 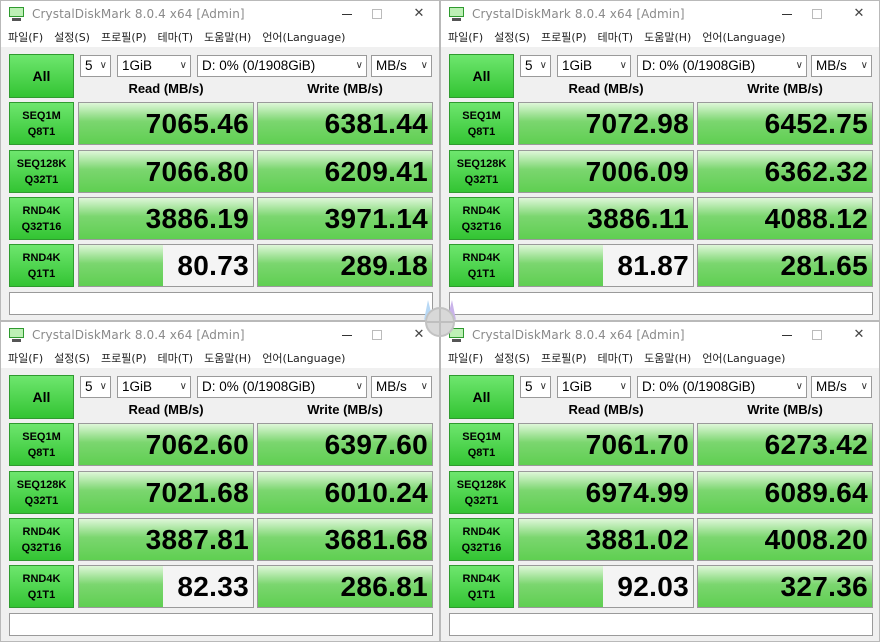 I want to click on read-value: 7065.46, so click(x=197, y=123).